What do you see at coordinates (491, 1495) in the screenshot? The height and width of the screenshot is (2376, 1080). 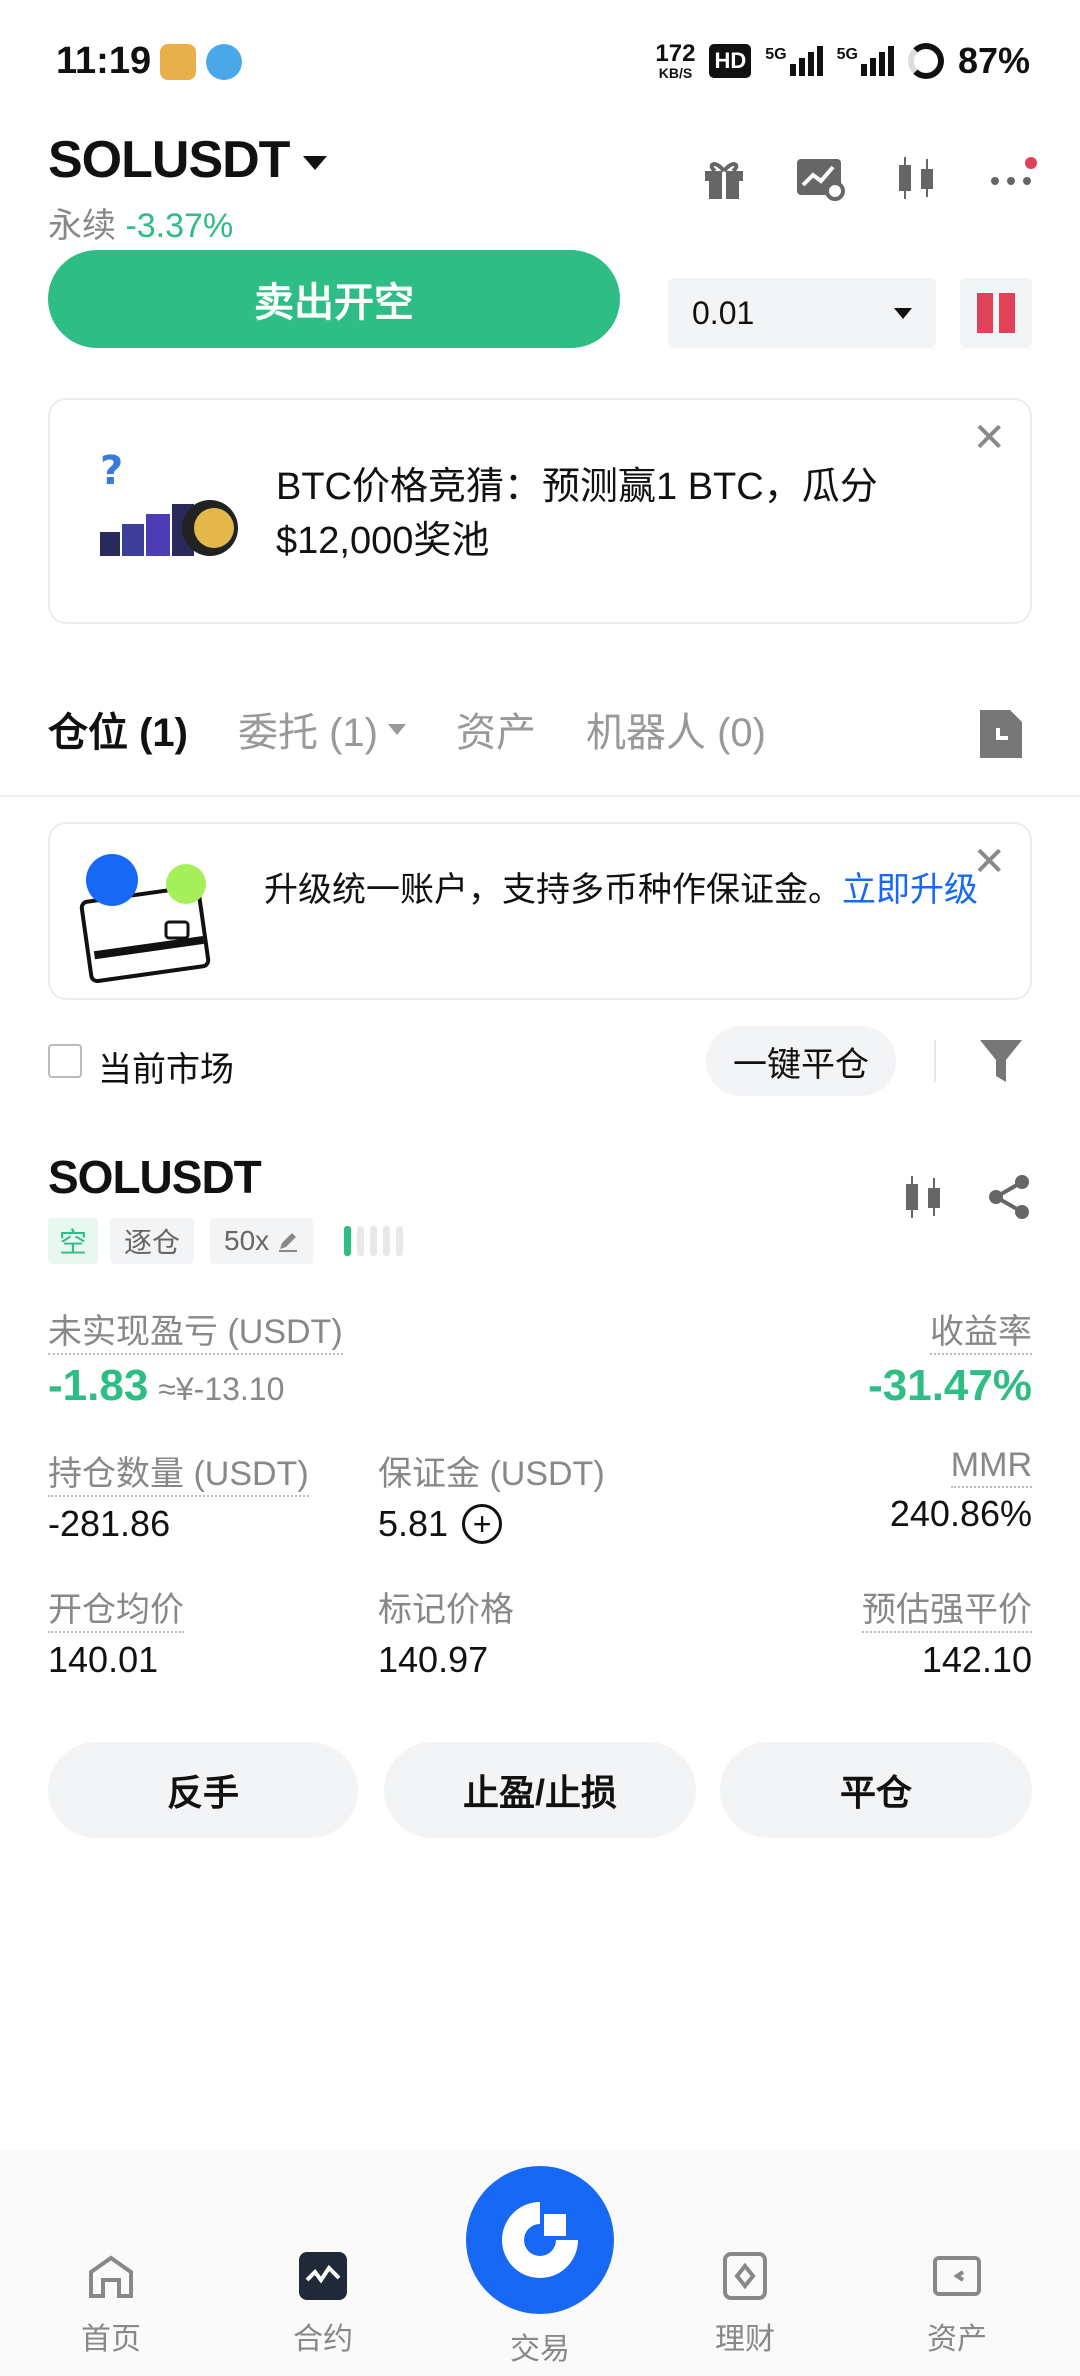 I see `margin-block: 保证金 (USDT) 5.81 +` at bounding box center [491, 1495].